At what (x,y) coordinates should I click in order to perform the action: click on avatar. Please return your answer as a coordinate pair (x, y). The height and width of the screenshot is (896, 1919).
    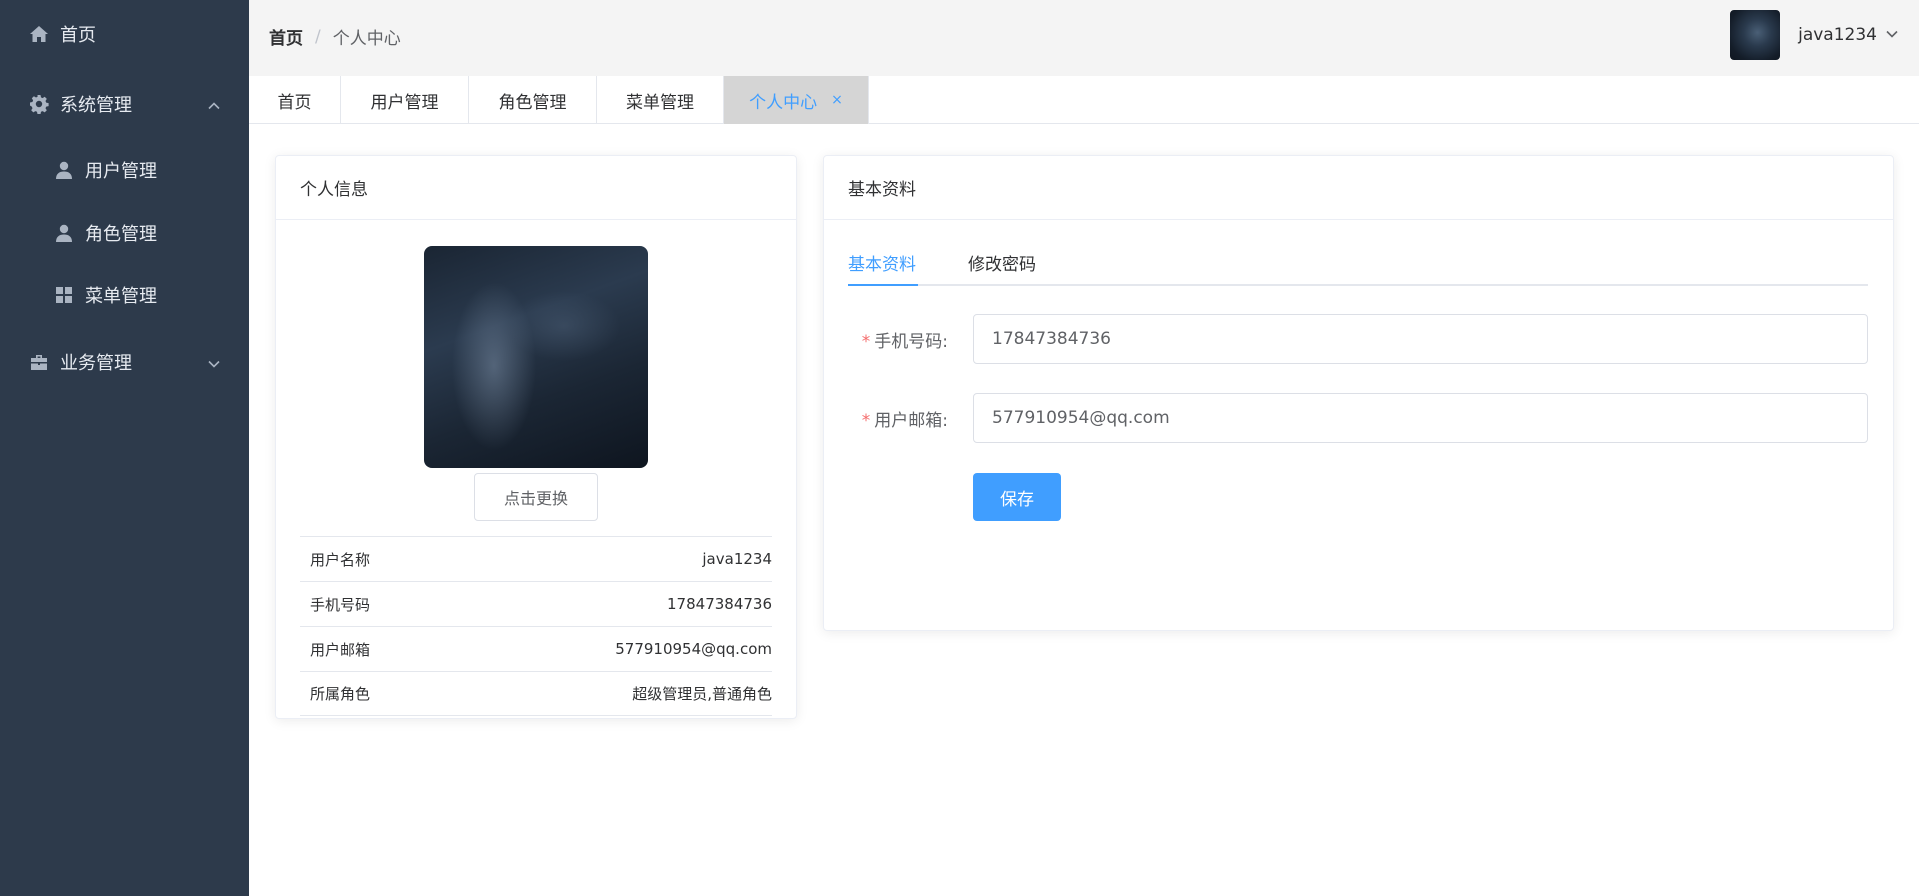
    Looking at the image, I should click on (1755, 35).